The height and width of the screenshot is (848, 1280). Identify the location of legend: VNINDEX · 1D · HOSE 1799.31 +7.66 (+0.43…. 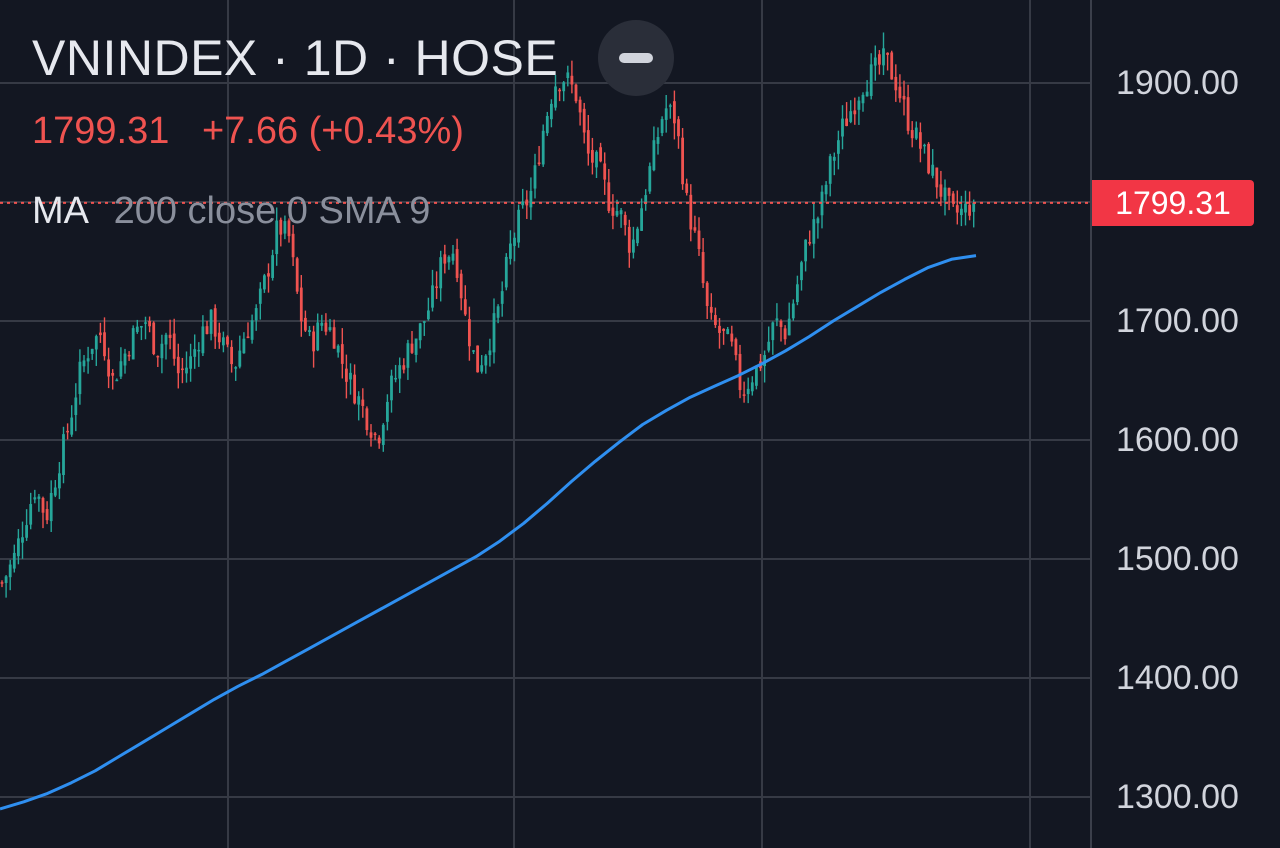
(295, 130).